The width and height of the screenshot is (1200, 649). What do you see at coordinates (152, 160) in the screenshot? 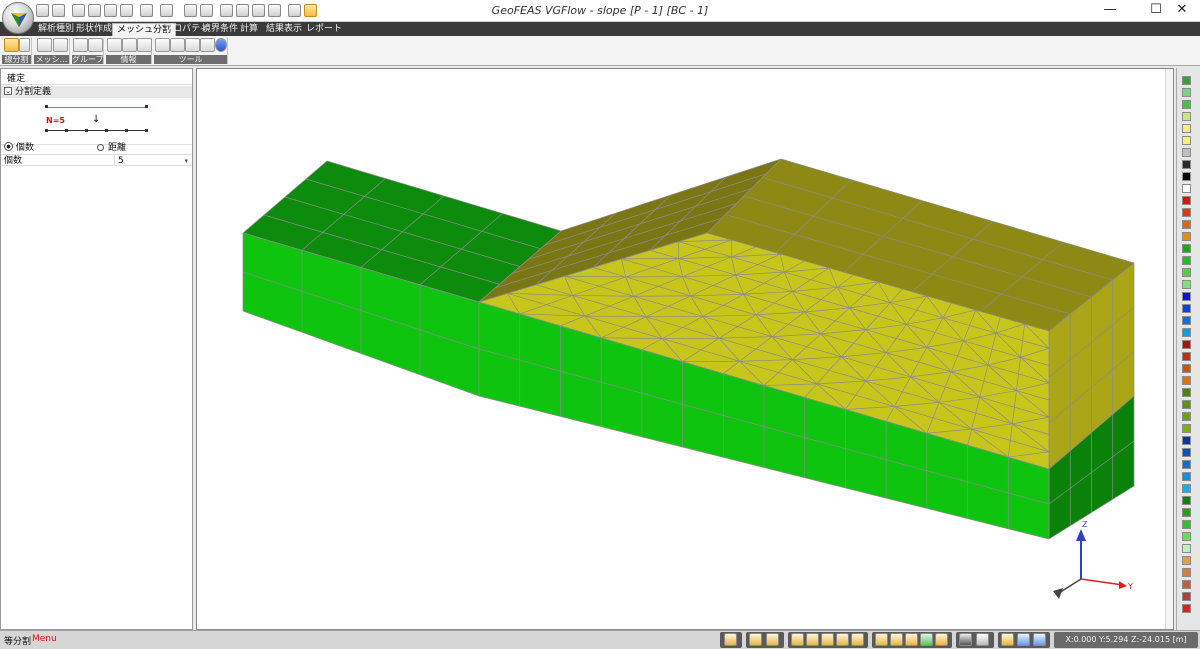
I see `count-dropdown: 5 ▾` at bounding box center [152, 160].